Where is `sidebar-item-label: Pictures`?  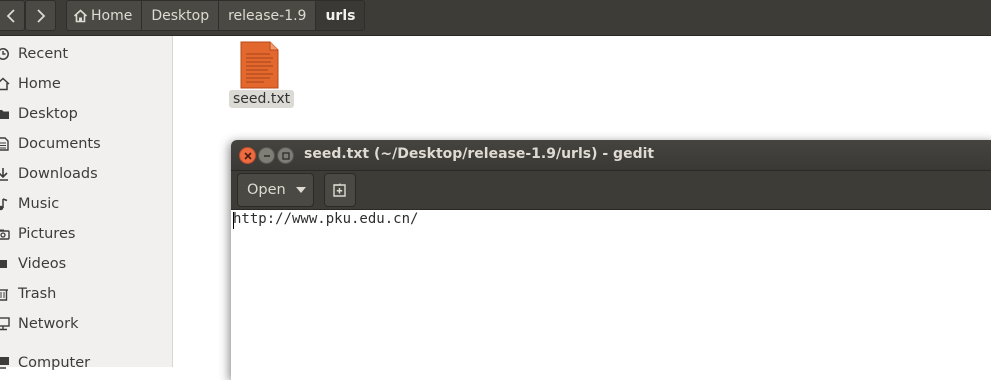
sidebar-item-label: Pictures is located at coordinates (47, 234).